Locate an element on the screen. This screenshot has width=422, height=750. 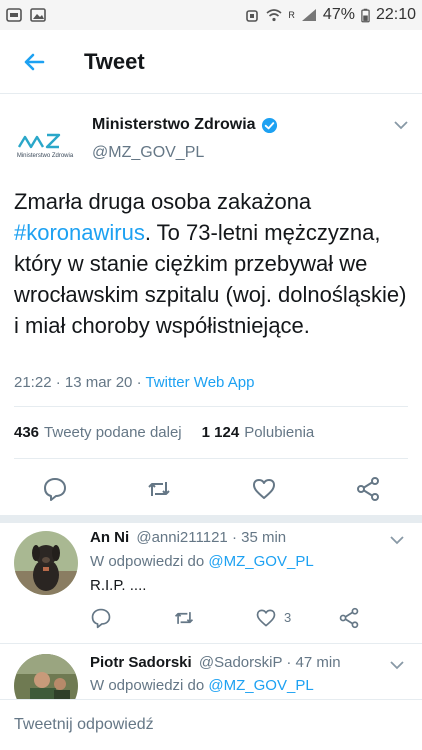
author-name-text: Ministerstwo Zdrowia is located at coordinates (174, 124).